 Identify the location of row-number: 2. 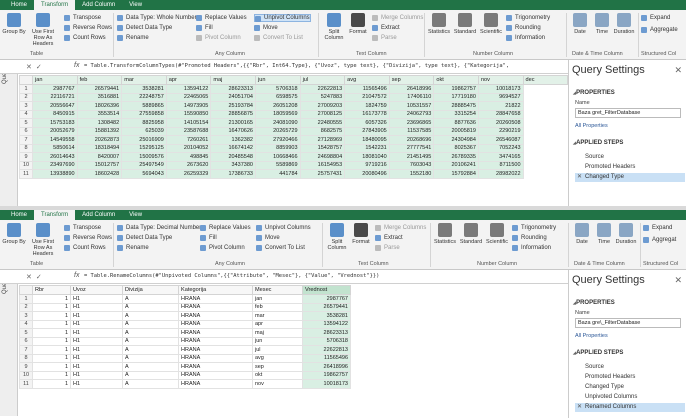
(26, 97).